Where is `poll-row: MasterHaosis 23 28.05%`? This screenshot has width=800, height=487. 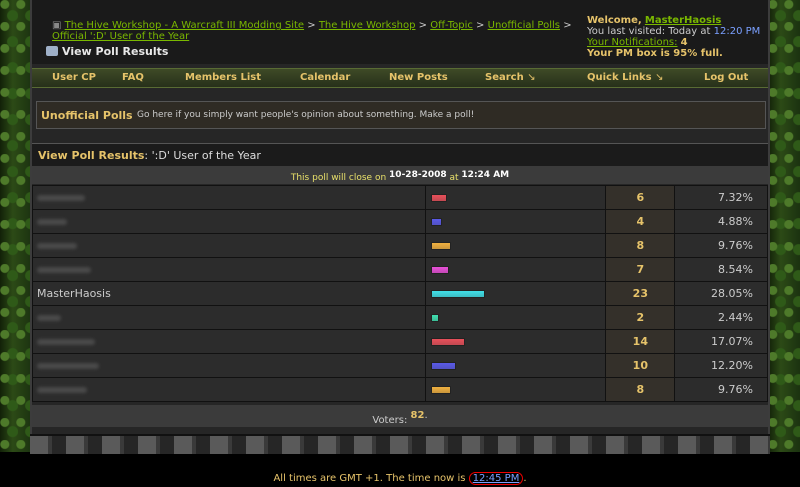 poll-row: MasterHaosis 23 28.05% is located at coordinates (399, 293).